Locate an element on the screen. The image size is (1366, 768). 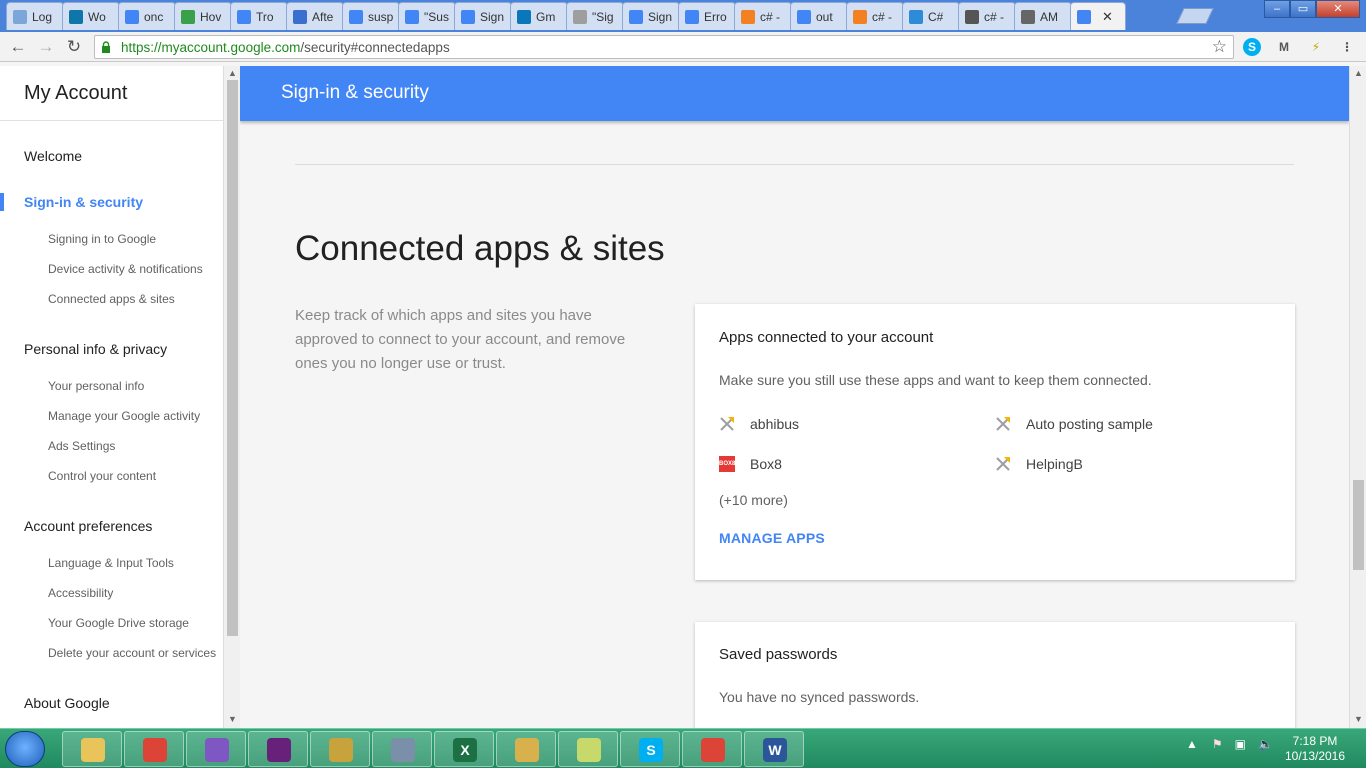
close-tab-icon: ✕ is located at coordinates (1107, 17).